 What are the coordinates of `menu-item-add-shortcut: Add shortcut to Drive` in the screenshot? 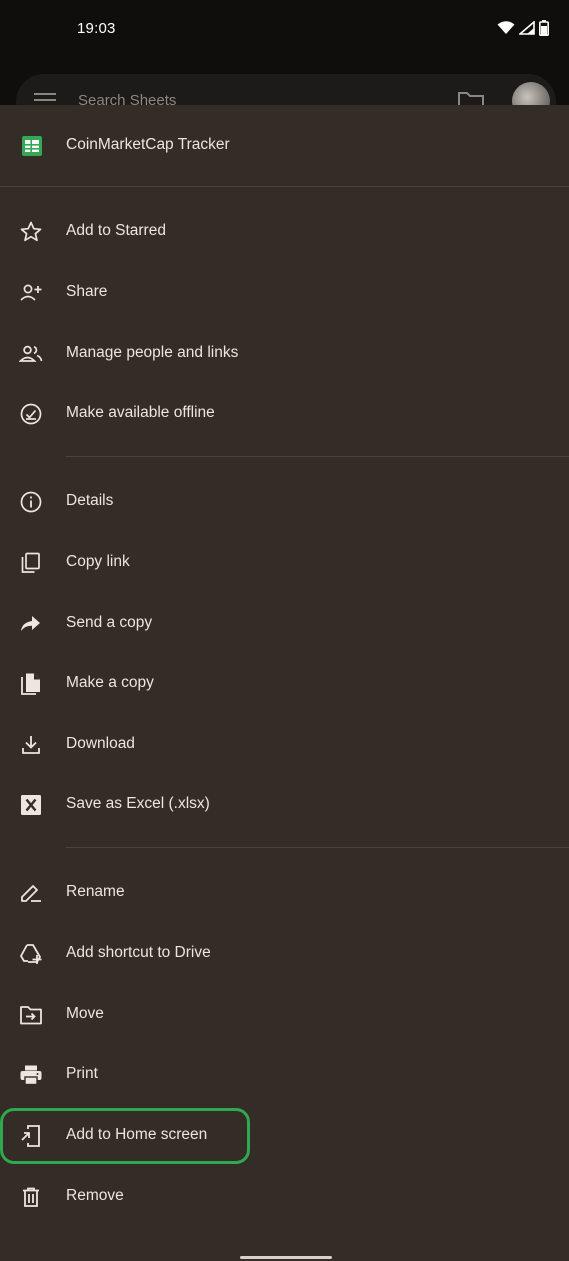 It's located at (284, 954).